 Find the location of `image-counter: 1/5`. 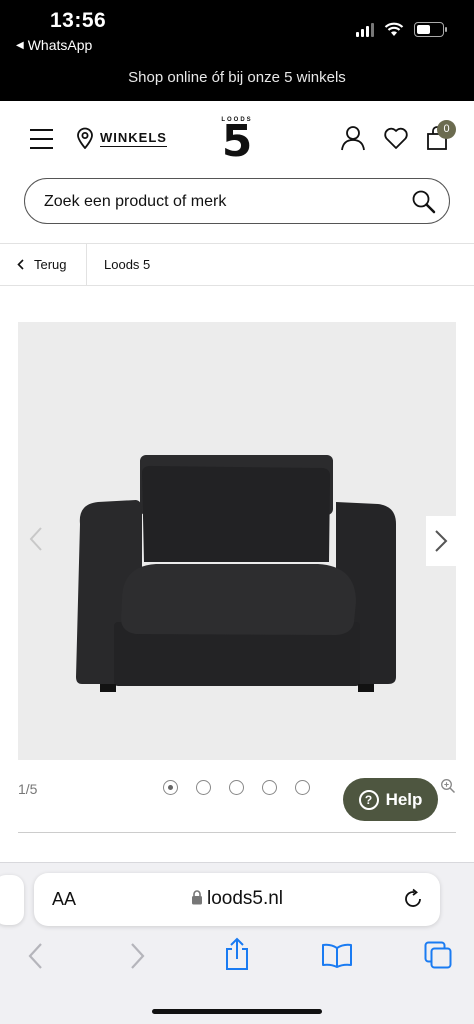

image-counter: 1/5 is located at coordinates (28, 789).